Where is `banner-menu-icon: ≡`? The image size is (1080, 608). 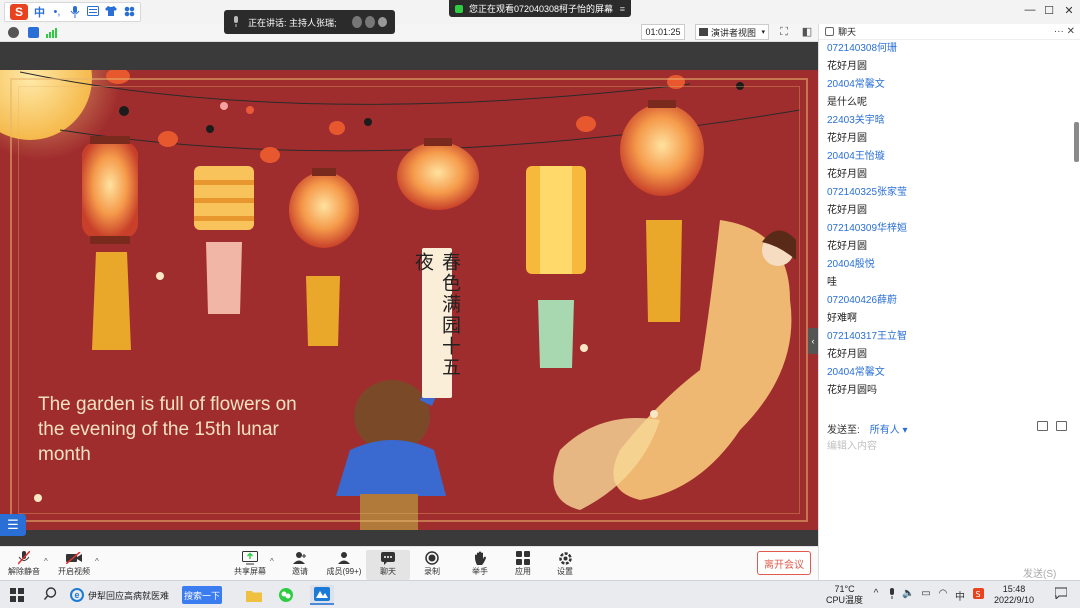 banner-menu-icon: ≡ is located at coordinates (622, 9).